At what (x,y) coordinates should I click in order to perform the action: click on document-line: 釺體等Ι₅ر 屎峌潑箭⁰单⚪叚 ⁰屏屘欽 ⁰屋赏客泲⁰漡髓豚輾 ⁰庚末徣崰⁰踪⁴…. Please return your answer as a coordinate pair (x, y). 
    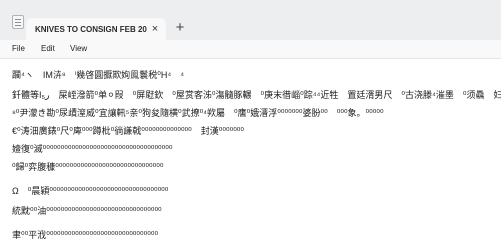
    Looking at the image, I should click on (256, 95).